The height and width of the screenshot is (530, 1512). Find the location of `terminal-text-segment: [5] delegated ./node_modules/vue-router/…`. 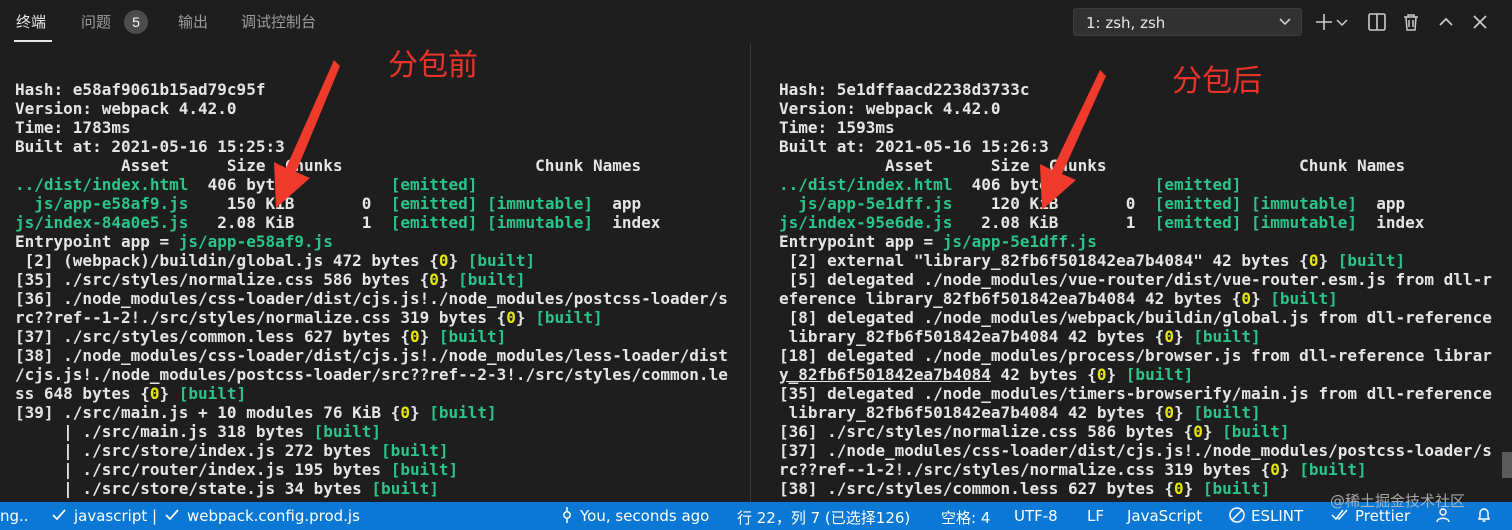

terminal-text-segment: [5] delegated ./node_modules/vue-router/… is located at coordinates (1135, 279).